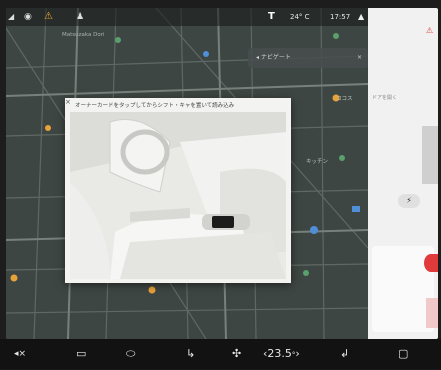 The width and height of the screenshot is (441, 370). What do you see at coordinates (361, 17) in the screenshot?
I see `wifi-icon: ▲` at bounding box center [361, 17].